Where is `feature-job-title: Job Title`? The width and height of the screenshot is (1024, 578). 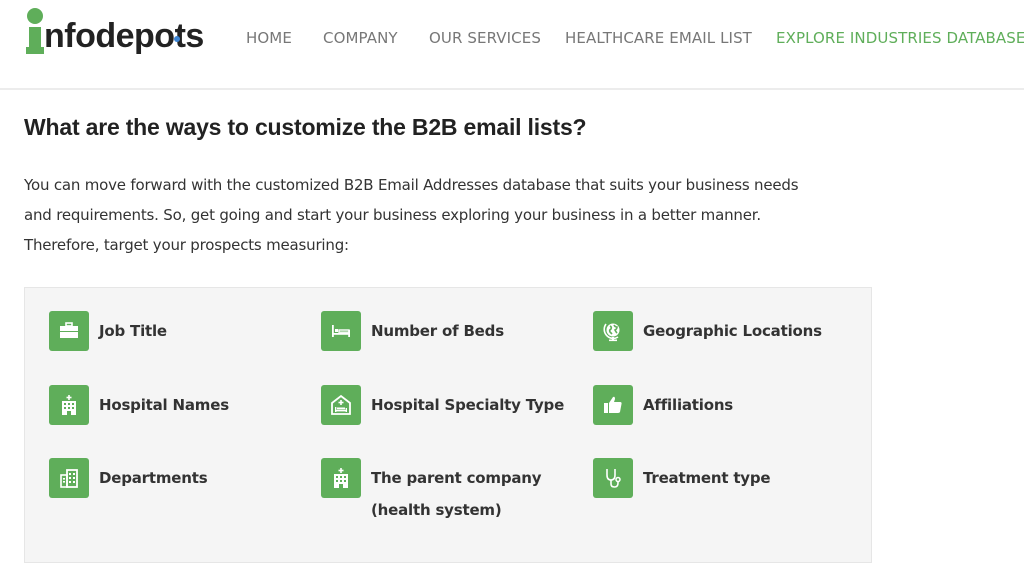
feature-job-title: Job Title is located at coordinates (108, 331).